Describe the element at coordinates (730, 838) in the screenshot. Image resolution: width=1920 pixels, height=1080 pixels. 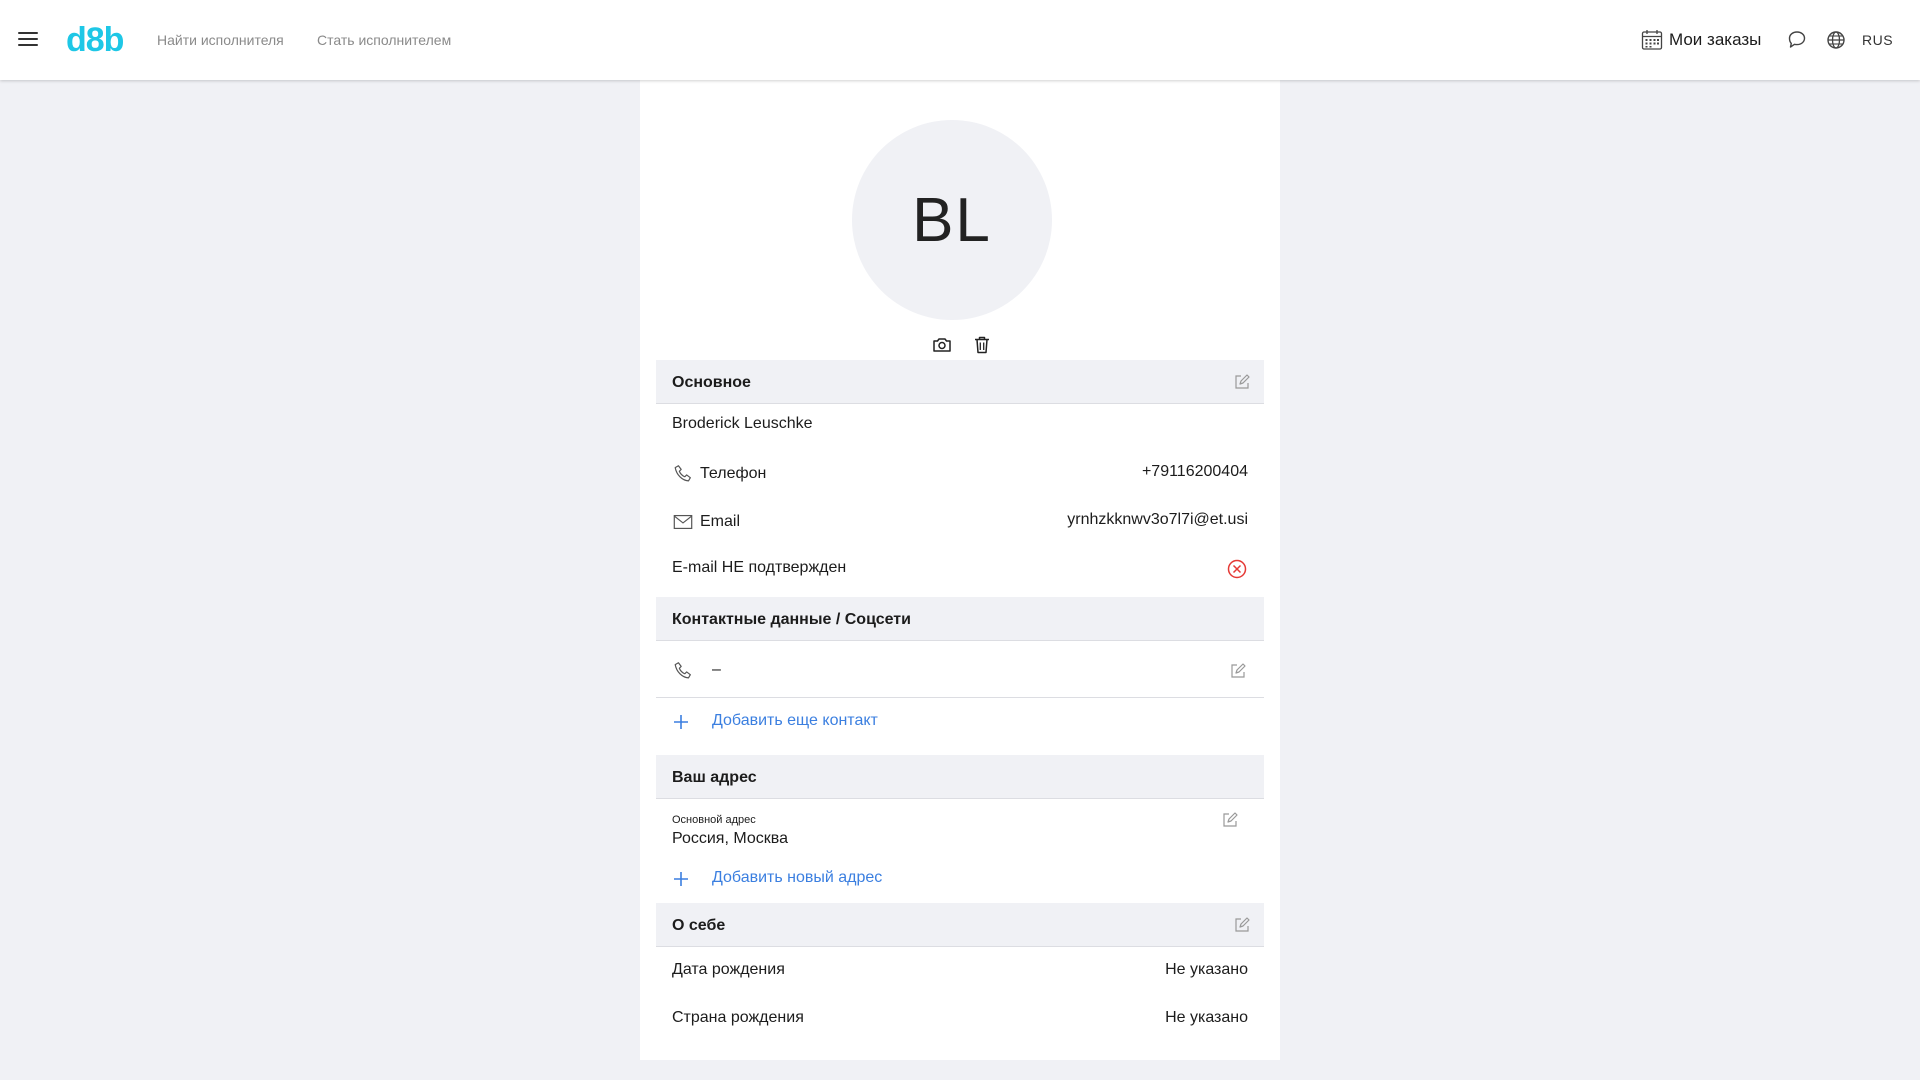
I see `address-value: Россия, Москва` at that location.